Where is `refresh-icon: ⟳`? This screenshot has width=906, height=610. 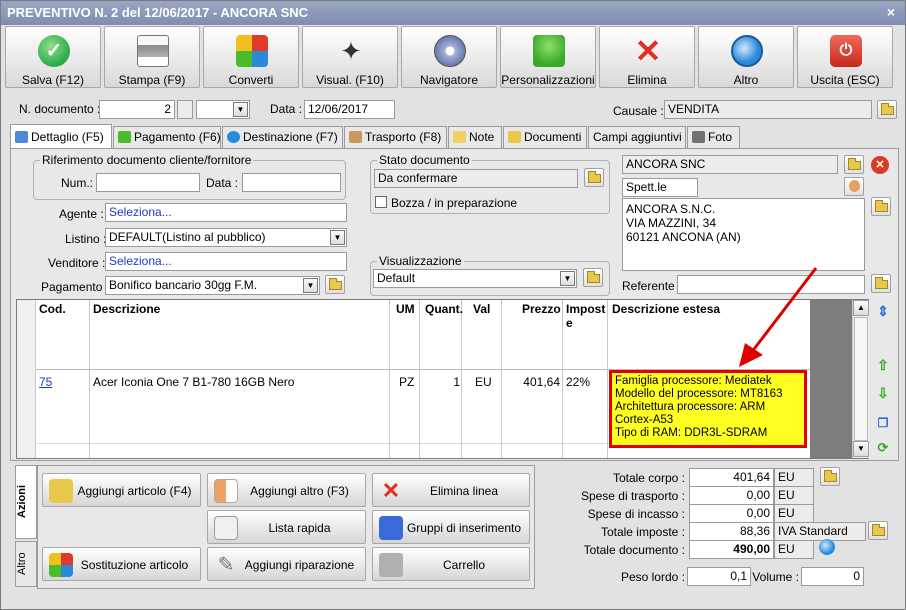
refresh-icon: ⟳ is located at coordinates (883, 448).